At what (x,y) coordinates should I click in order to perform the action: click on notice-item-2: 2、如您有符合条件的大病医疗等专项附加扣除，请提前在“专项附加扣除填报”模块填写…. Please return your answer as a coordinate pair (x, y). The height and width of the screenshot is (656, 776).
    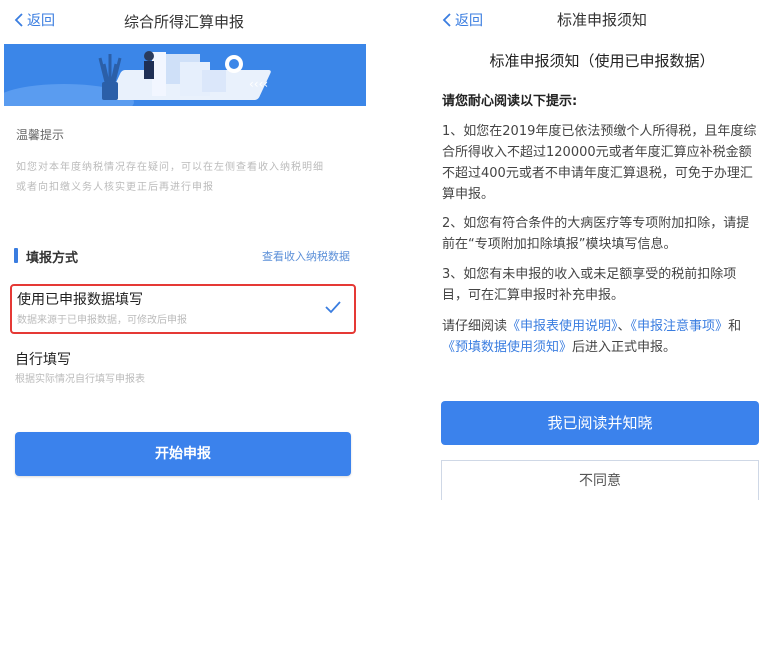
    Looking at the image, I should click on (596, 234).